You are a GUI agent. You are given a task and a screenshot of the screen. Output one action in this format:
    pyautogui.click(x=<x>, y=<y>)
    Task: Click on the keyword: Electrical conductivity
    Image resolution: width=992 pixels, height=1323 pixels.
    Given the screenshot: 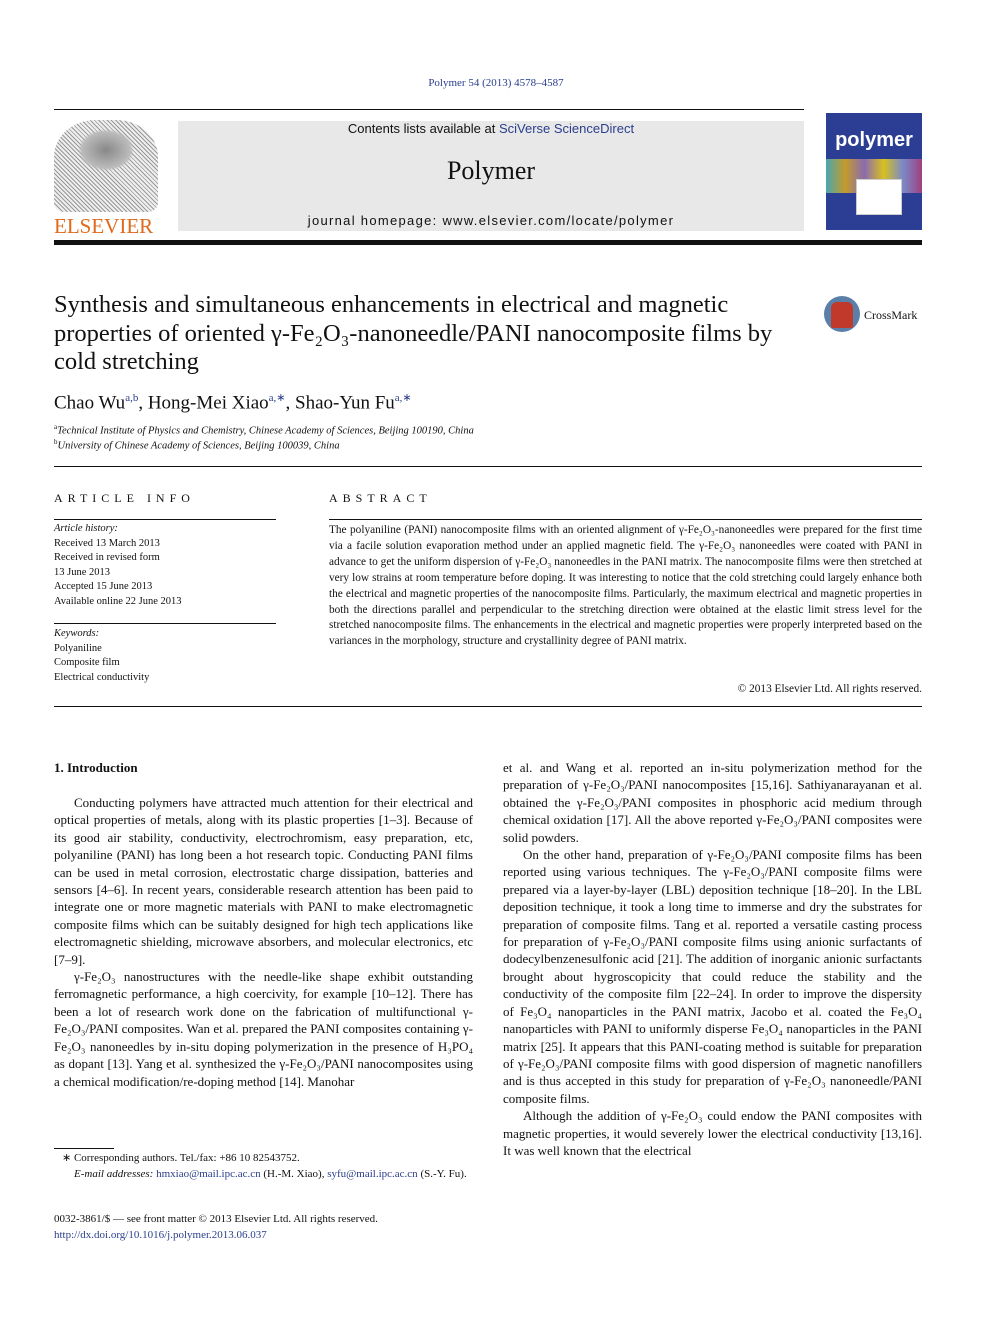 What is the action you would take?
    pyautogui.click(x=102, y=677)
    